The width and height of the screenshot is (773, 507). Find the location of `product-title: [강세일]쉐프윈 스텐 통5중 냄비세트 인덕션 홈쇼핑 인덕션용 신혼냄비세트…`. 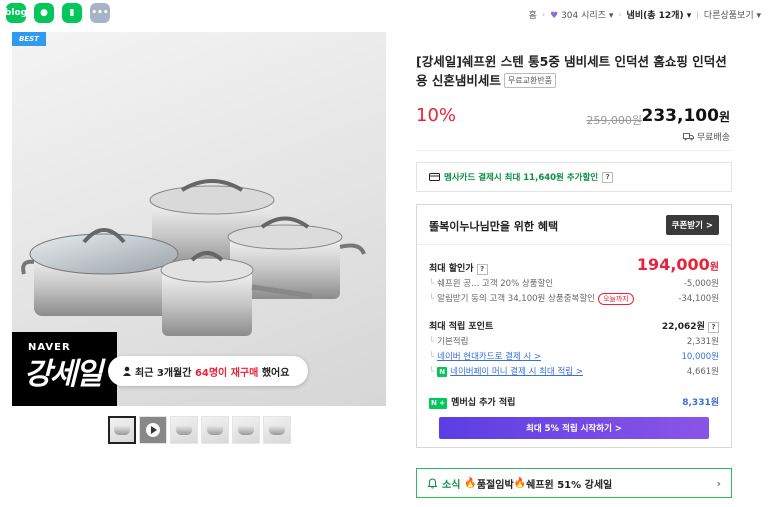

product-title: [강세일]쉐프윈 스텐 통5중 냄비세트 인덕션 홈쇼핑 인덕션용 신혼냄비세트… is located at coordinates (571, 71).